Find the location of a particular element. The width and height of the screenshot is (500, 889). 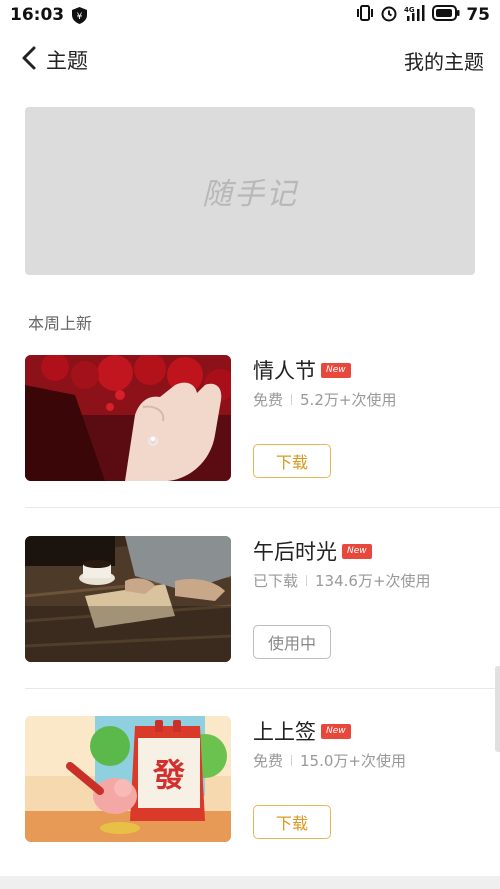

svg-text: 4G is located at coordinates (409, 10).